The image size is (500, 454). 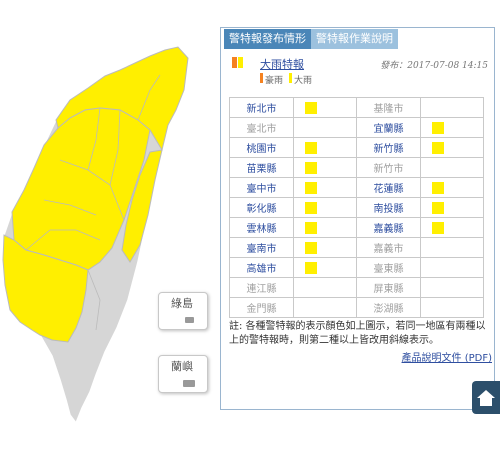 I want to click on county-name: 彰化縣, so click(x=261, y=207).